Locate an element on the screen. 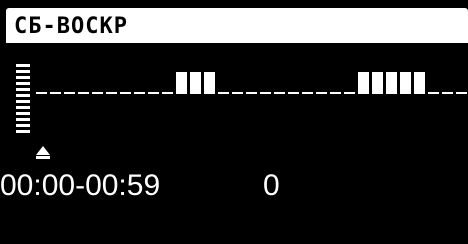 The height and width of the screenshot is (244, 468). cursor-base is located at coordinates (43, 157).